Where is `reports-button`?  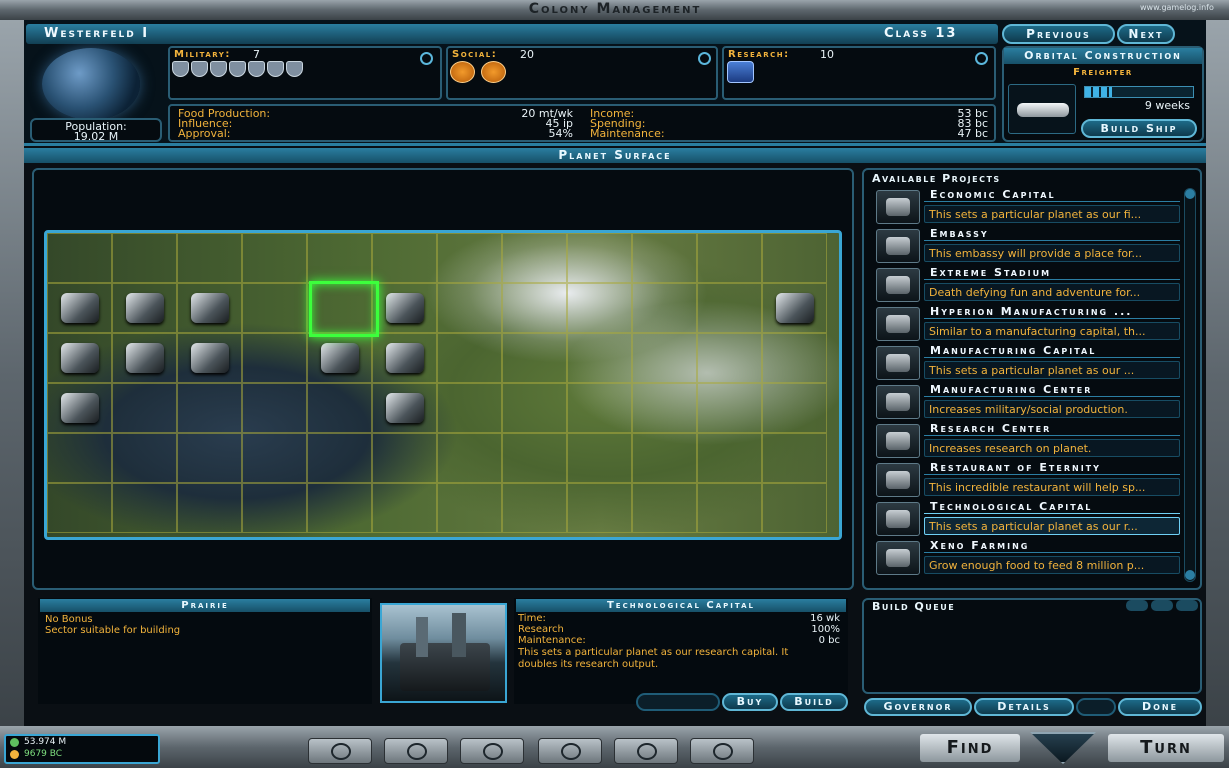
reports-button is located at coordinates (646, 751).